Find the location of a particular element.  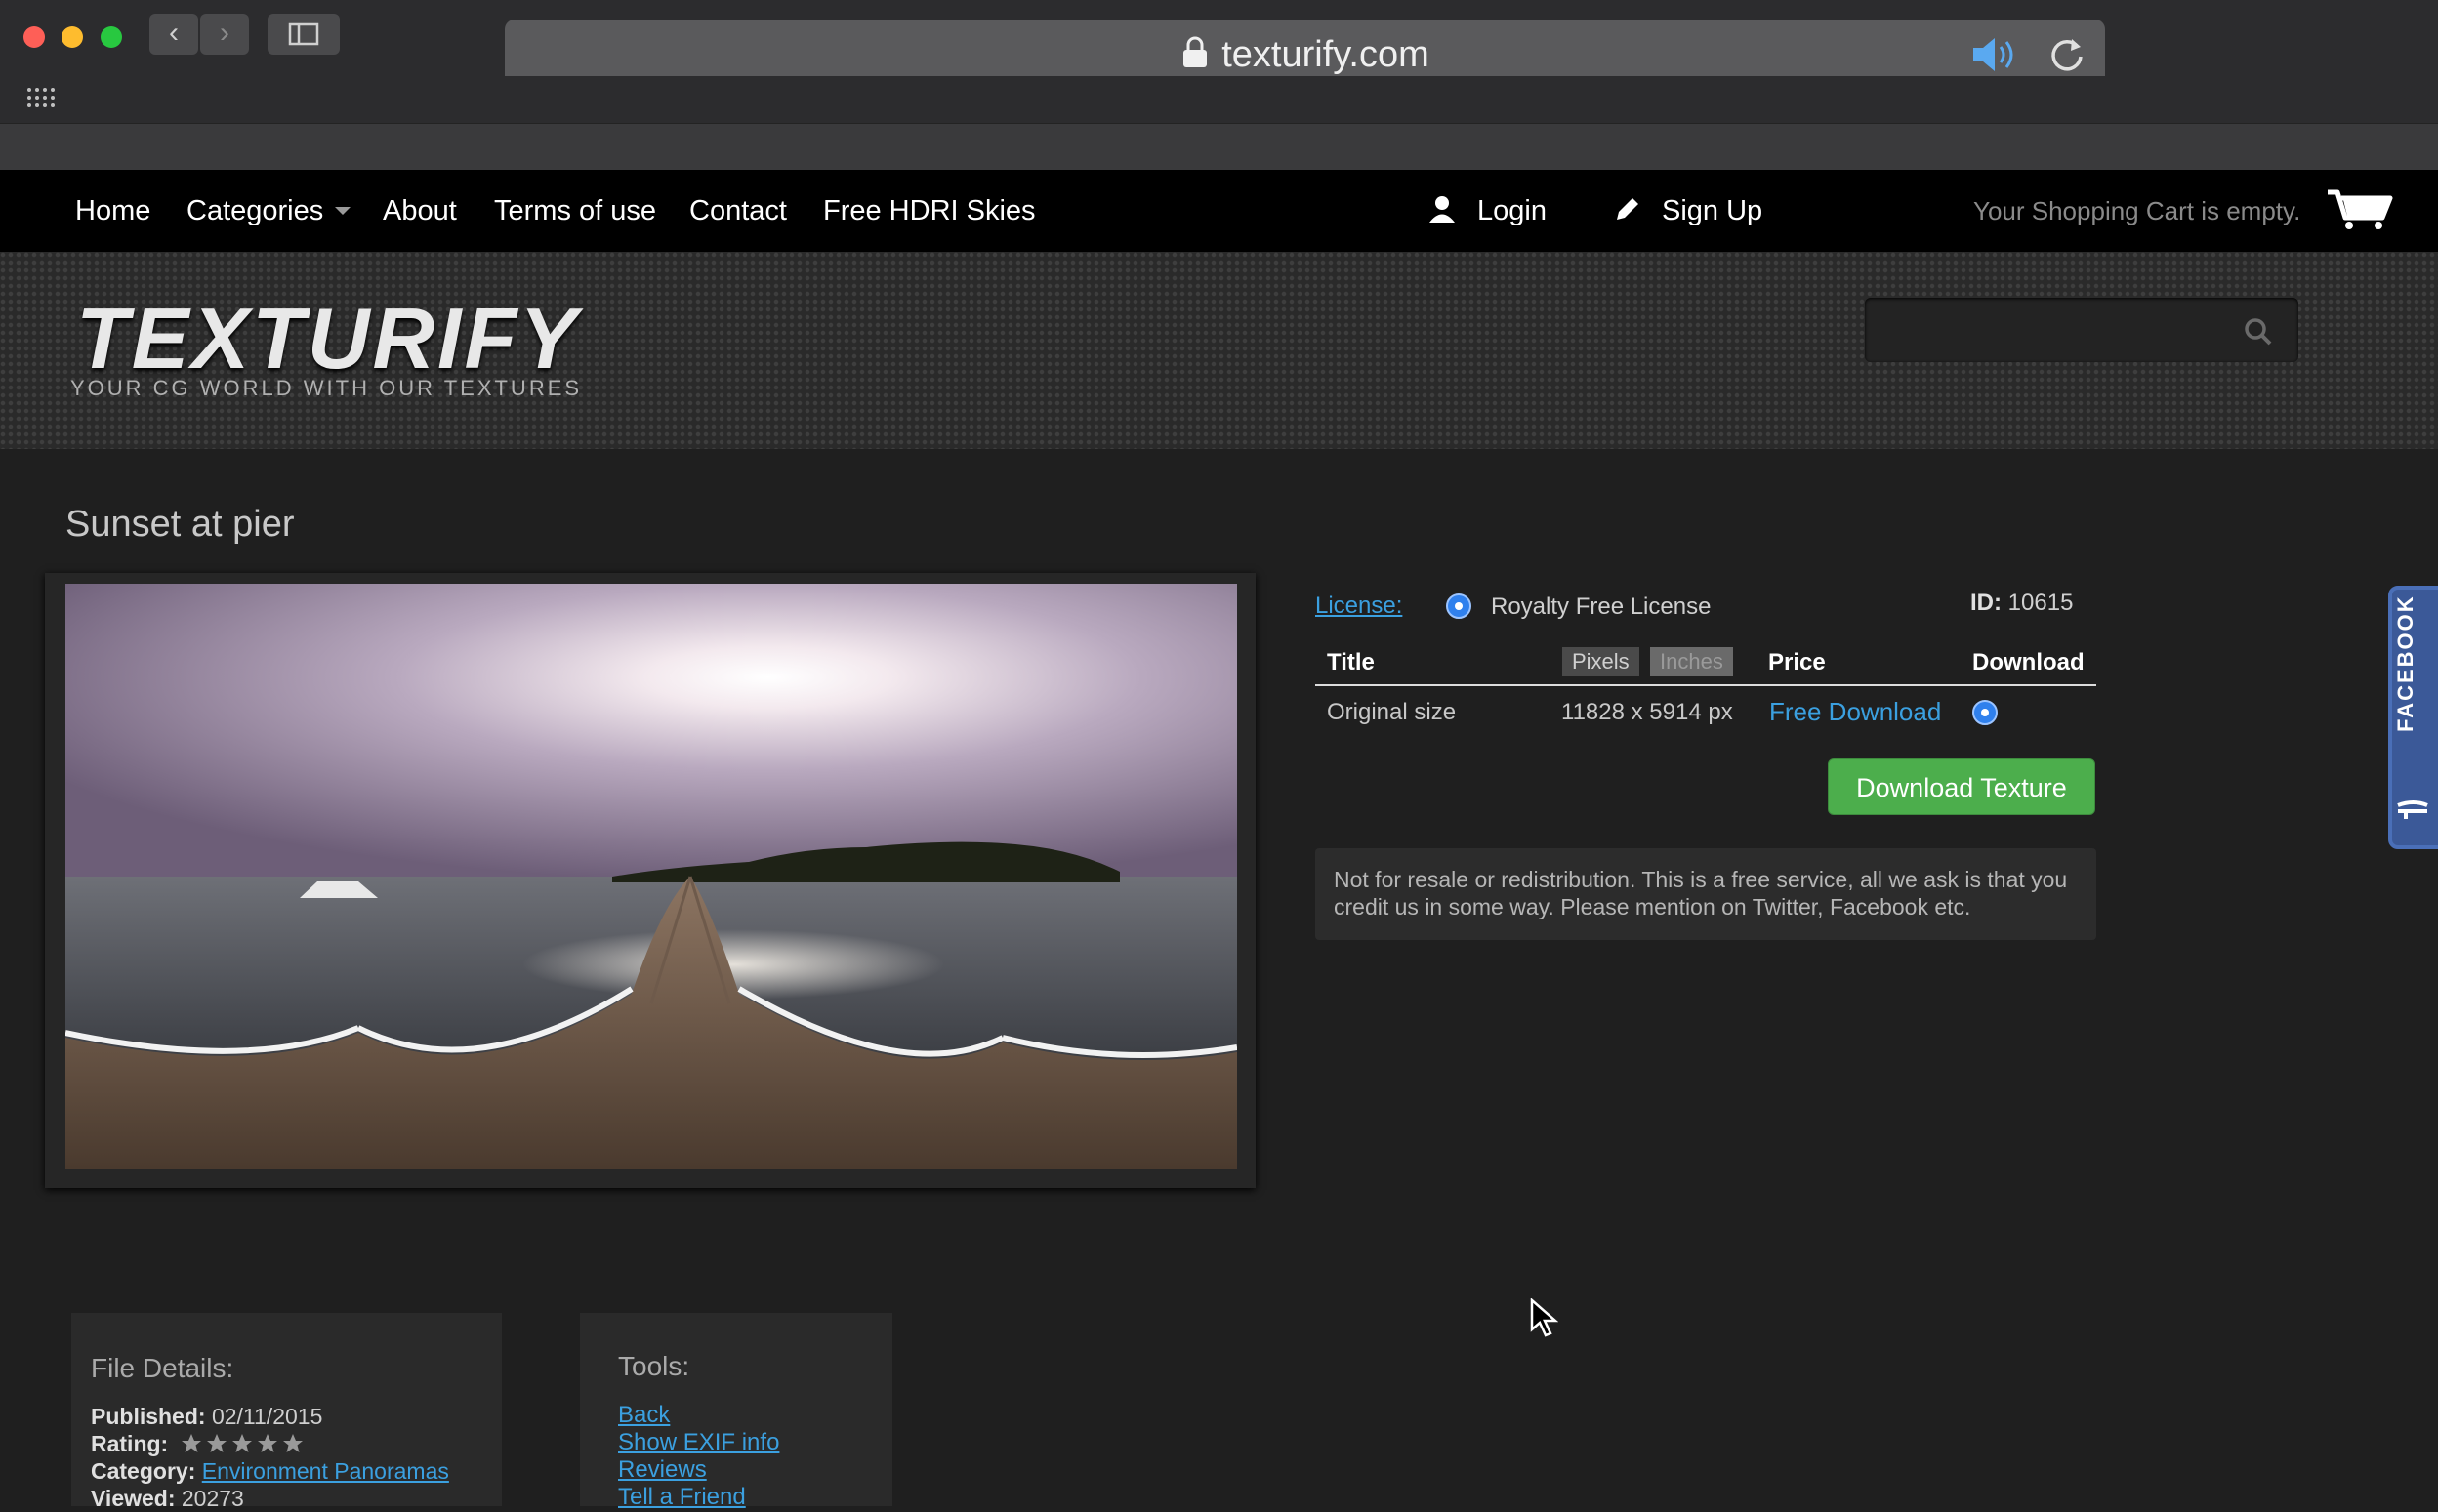

tools-heading: Tools: is located at coordinates (654, 1366).